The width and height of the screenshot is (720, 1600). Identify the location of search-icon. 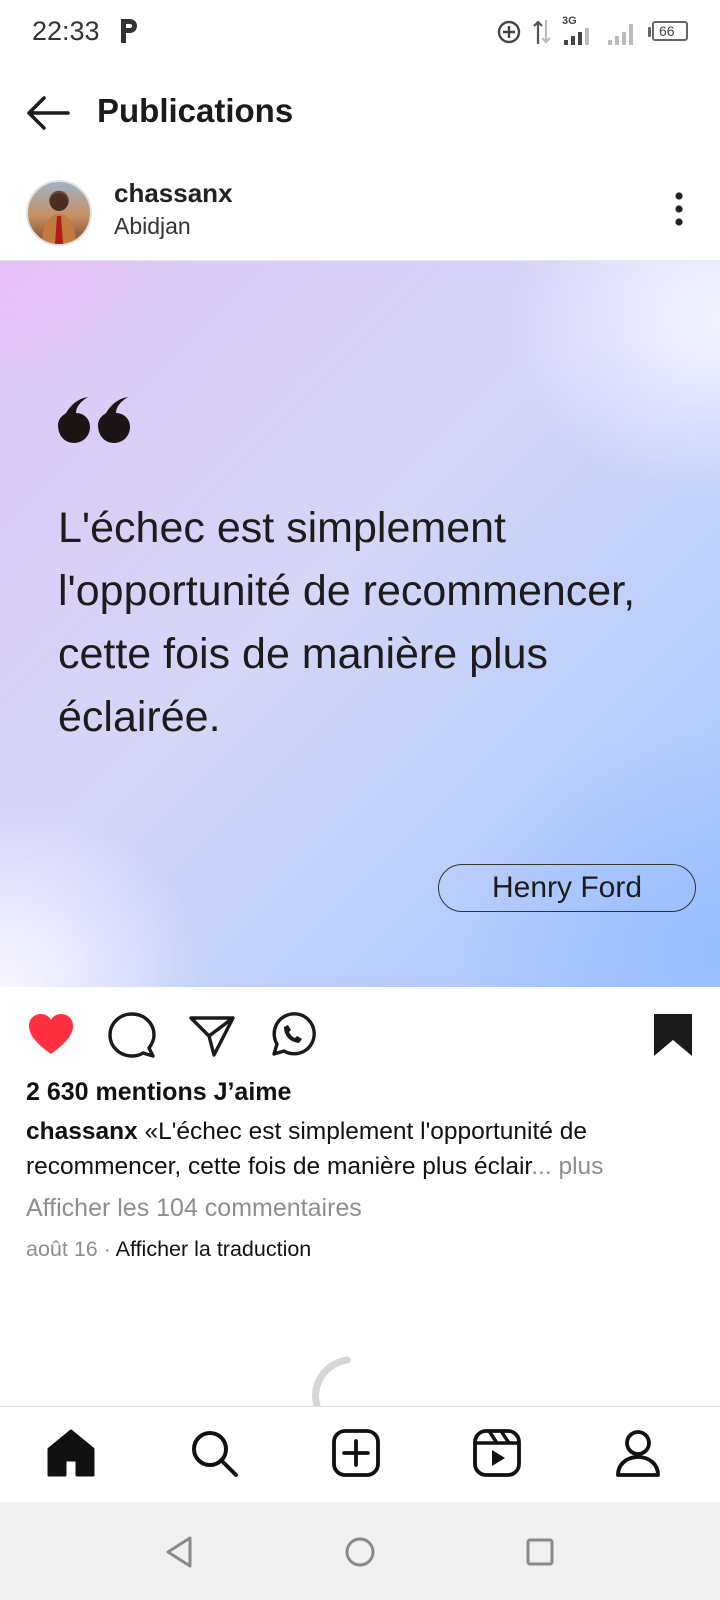
(214, 1453).